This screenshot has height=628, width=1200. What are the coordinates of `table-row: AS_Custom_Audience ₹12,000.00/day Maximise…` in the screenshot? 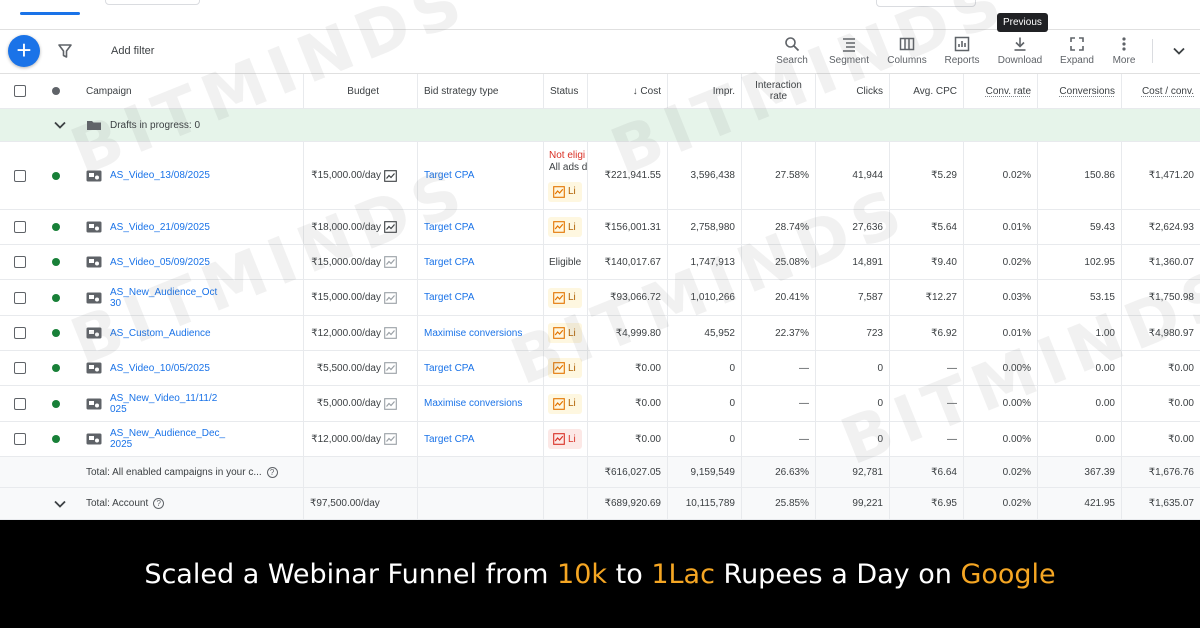 It's located at (600, 333).